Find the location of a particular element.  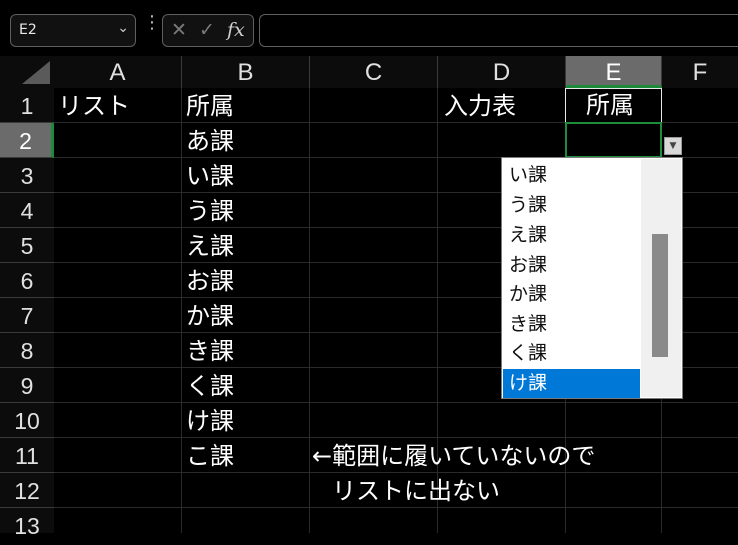

row-header-1: 1 is located at coordinates (27, 105).